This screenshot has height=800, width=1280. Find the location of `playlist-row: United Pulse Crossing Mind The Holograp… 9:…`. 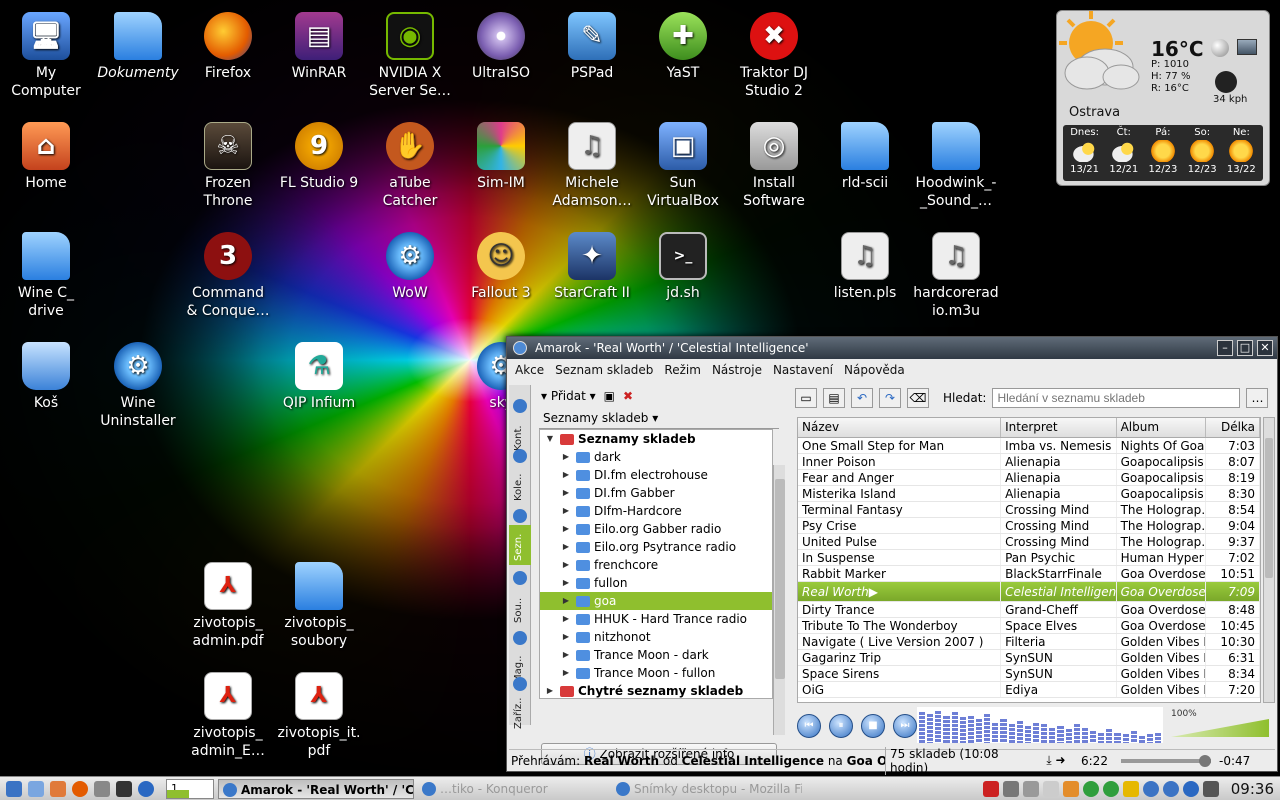

playlist-row: United Pulse Crossing Mind The Holograp… 9:… is located at coordinates (1029, 542).